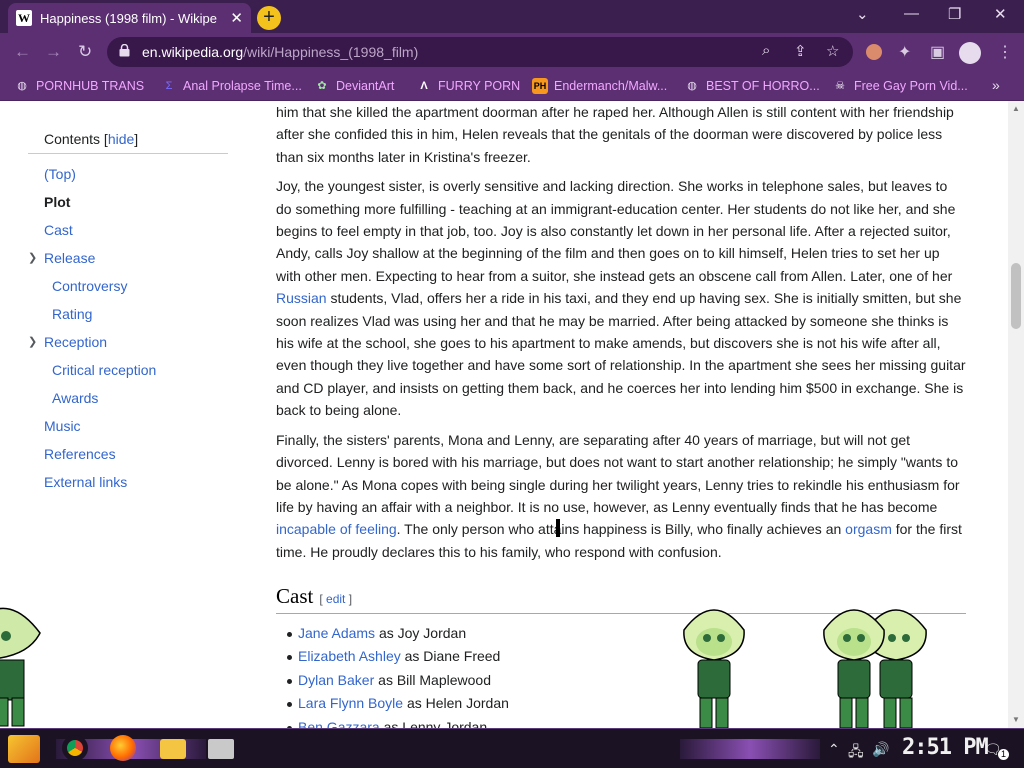 Image resolution: width=1024 pixels, height=768 pixels. What do you see at coordinates (954, 14) in the screenshot?
I see `restore-icon: ❐` at bounding box center [954, 14].